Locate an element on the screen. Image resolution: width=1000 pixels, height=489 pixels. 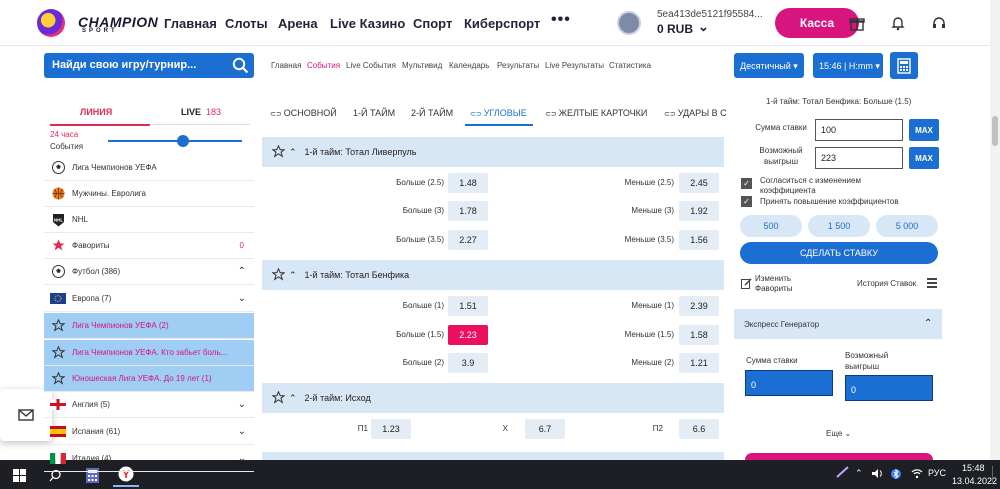
bluetooth-icon is located at coordinates (896, 475).